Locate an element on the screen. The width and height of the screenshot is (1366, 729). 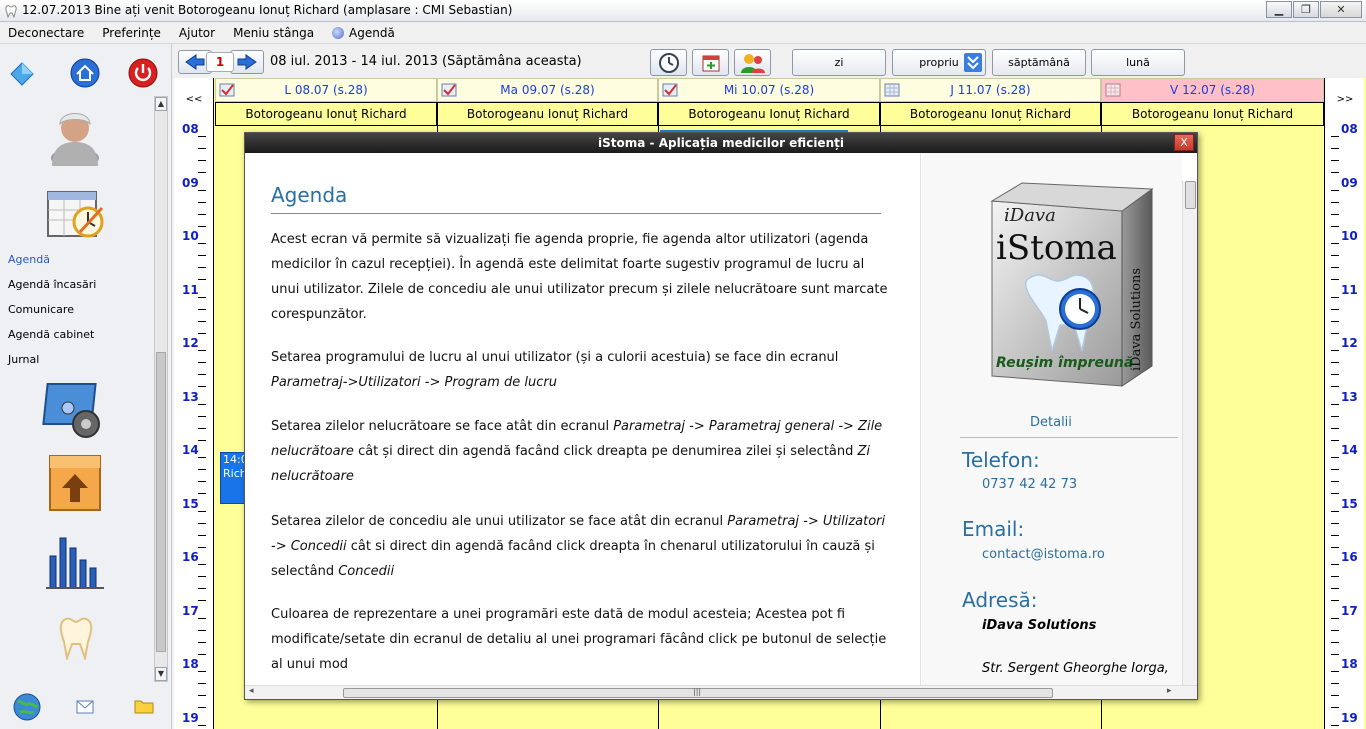
add-appointment-button is located at coordinates (710, 62).